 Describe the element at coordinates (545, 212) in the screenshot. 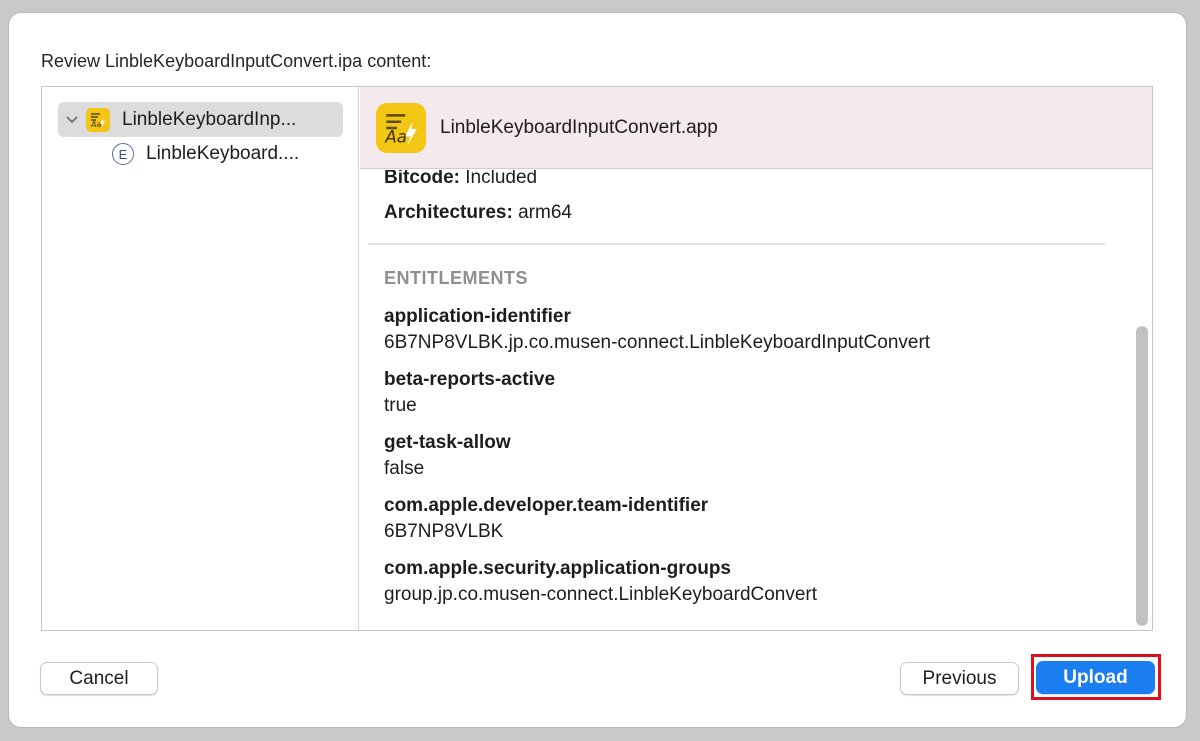

I see `architectures-value: arm64` at that location.